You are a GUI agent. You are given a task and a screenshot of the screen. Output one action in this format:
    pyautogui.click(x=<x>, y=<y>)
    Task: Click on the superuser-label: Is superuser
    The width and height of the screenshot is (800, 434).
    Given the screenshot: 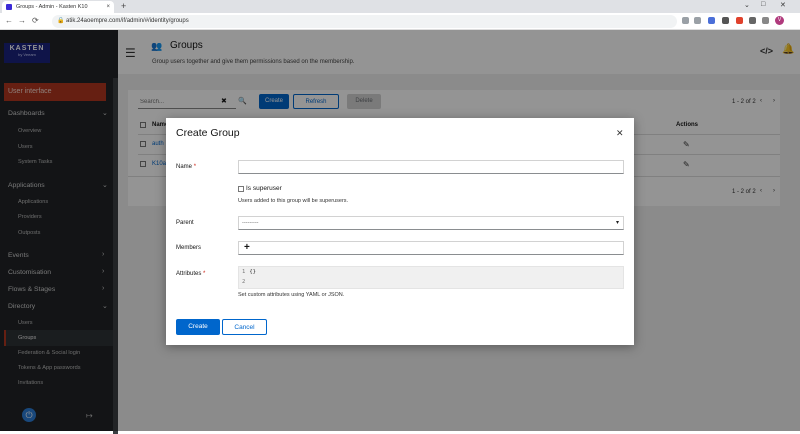 What is the action you would take?
    pyautogui.click(x=264, y=188)
    